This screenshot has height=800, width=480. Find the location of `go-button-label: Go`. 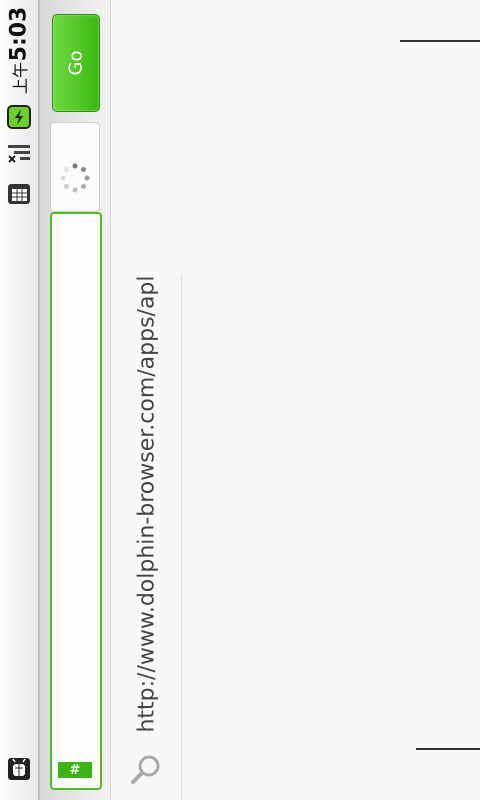

go-button-label: Go is located at coordinates (76, 63).